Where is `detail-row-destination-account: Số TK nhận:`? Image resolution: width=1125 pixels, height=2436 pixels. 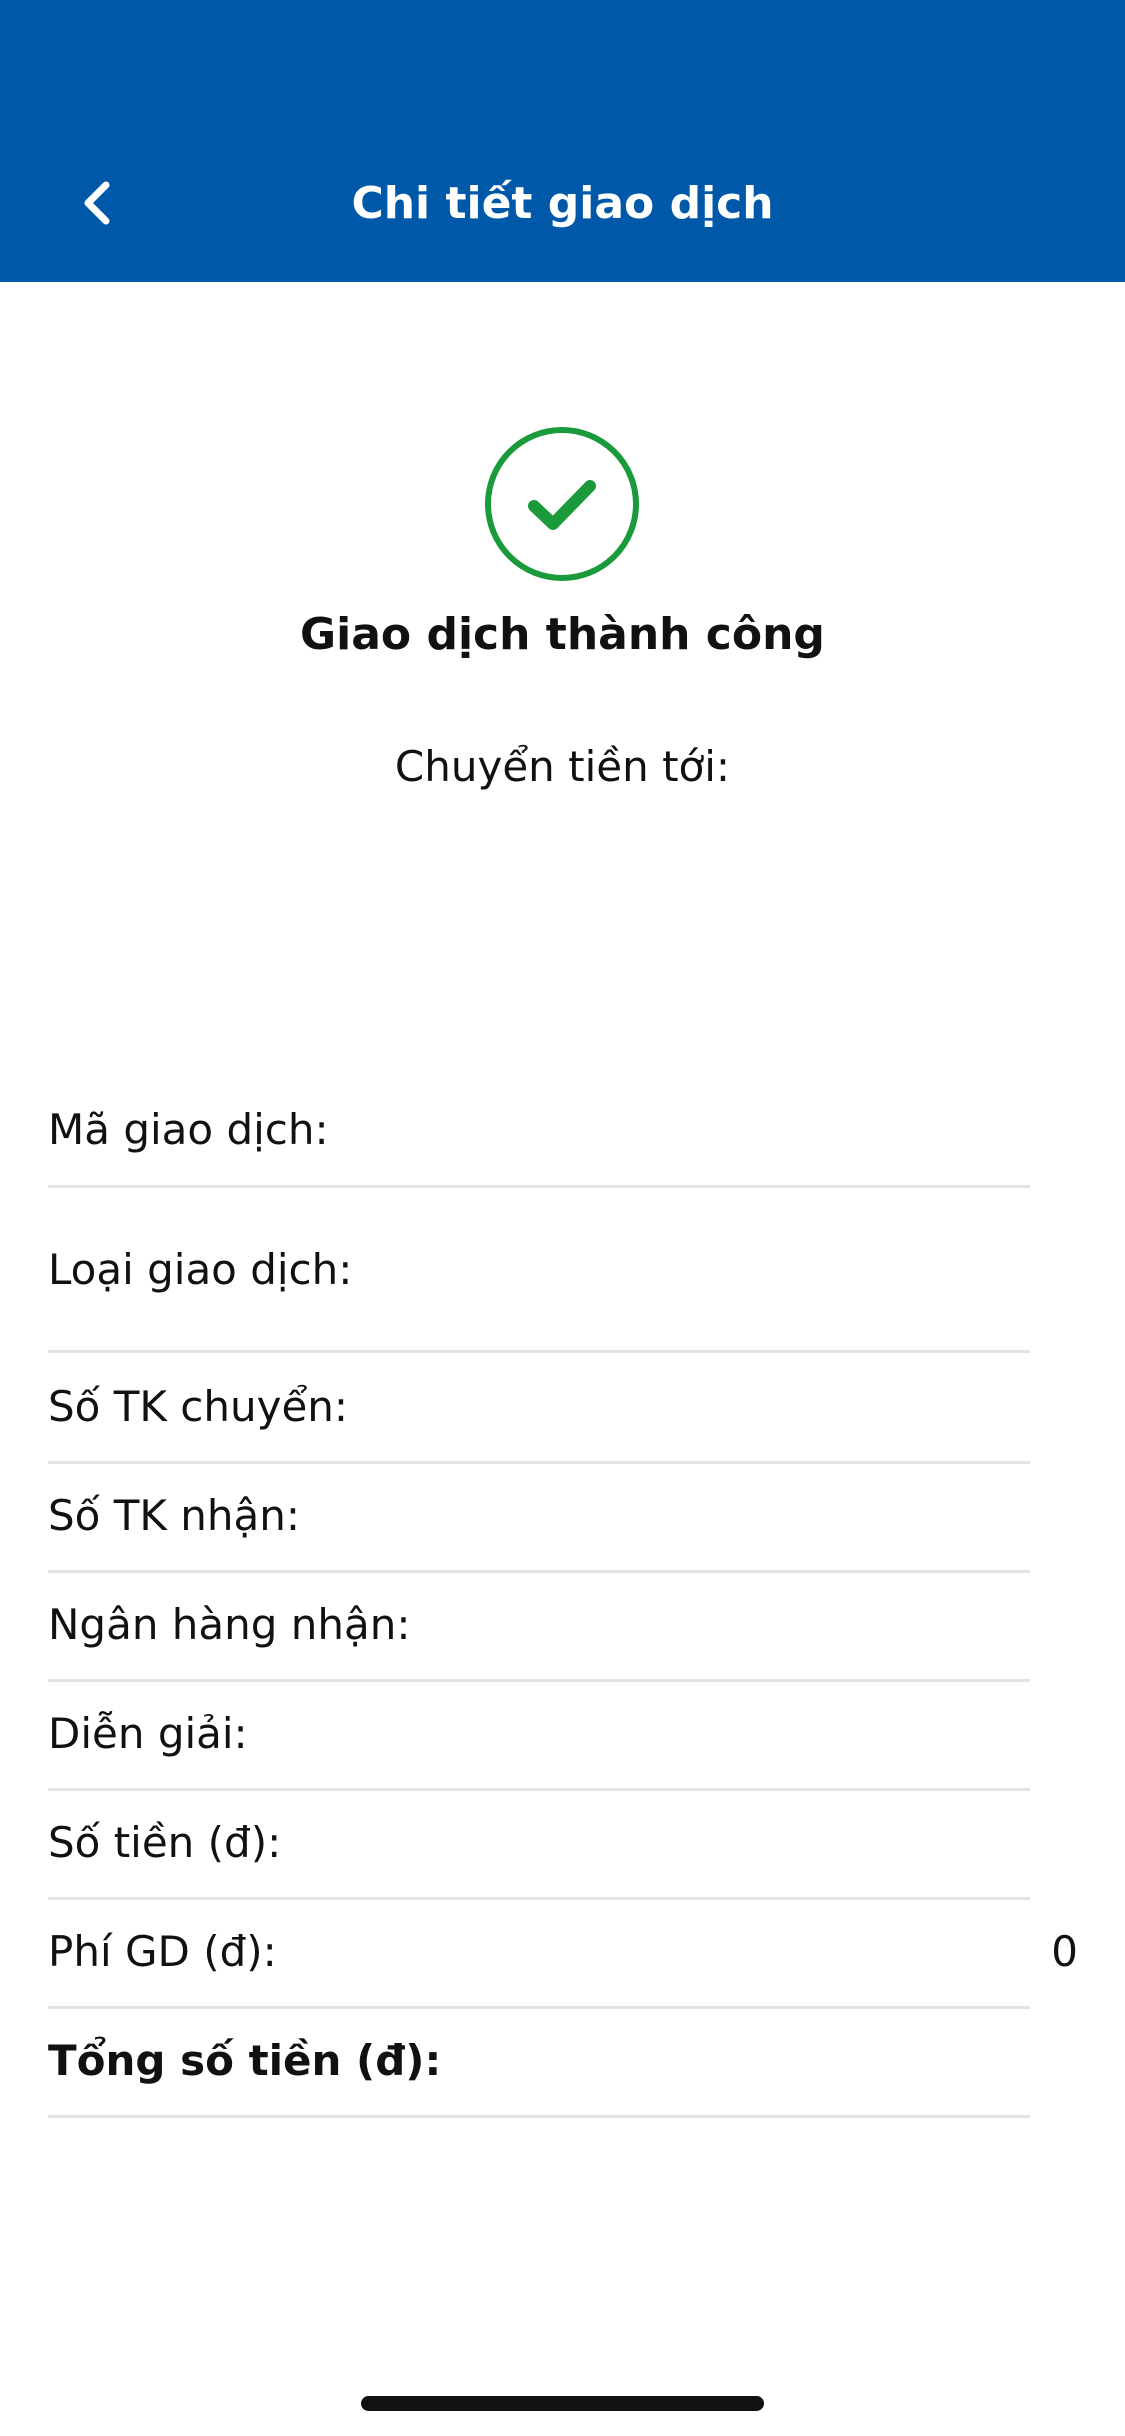 detail-row-destination-account: Số TK nhận: is located at coordinates (539, 1518).